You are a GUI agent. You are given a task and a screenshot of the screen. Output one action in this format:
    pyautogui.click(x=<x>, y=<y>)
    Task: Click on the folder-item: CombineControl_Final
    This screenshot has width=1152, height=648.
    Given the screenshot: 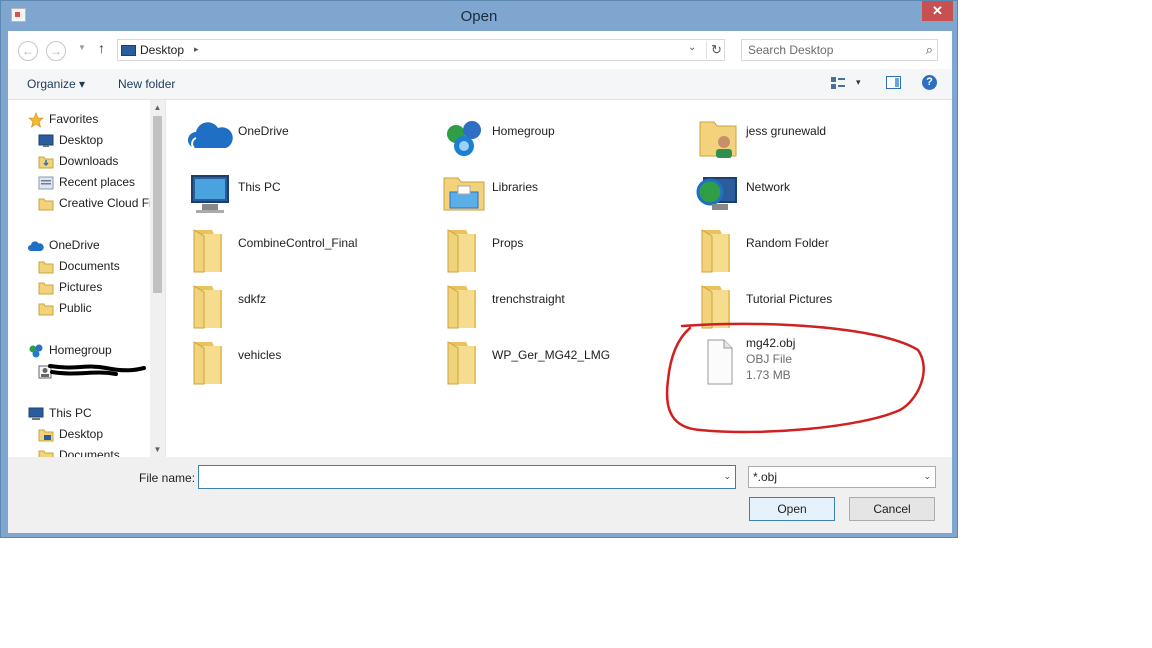 What is the action you would take?
    pyautogui.click(x=306, y=248)
    